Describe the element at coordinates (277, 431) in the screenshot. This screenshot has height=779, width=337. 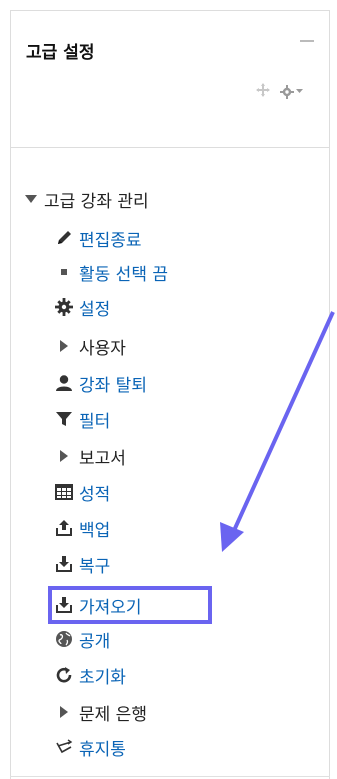
I see `annotation-arrow` at that location.